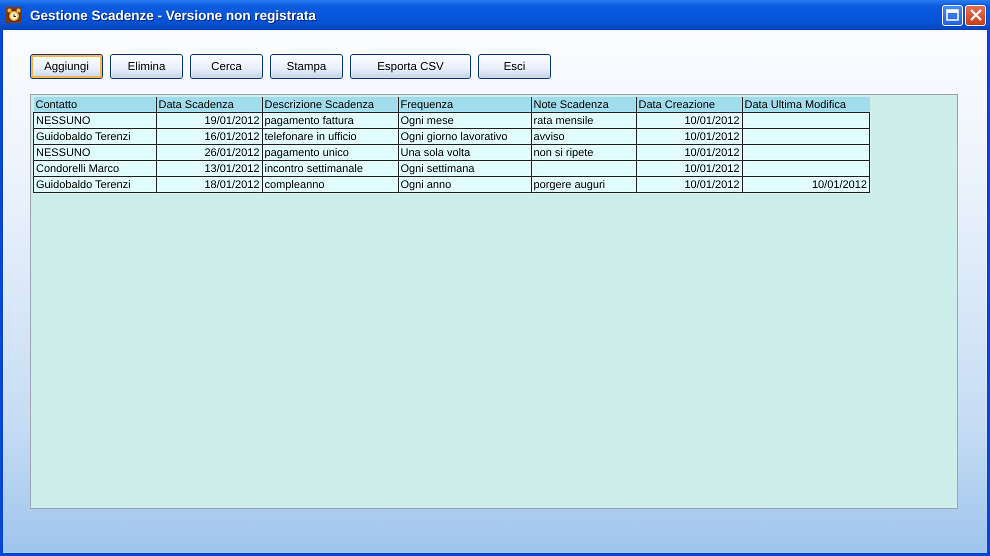 Image resolution: width=990 pixels, height=556 pixels. Describe the element at coordinates (427, 120) in the screenshot. I see `table-cell: Ogni mese` at that location.